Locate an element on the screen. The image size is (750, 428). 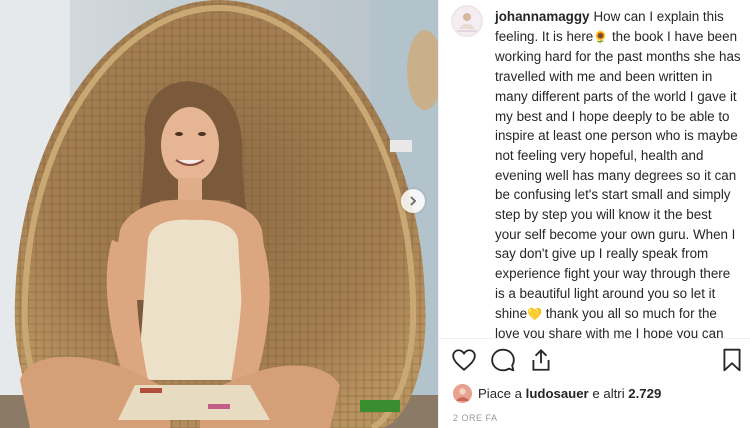
likes-prefix: Piace a is located at coordinates (500, 393).